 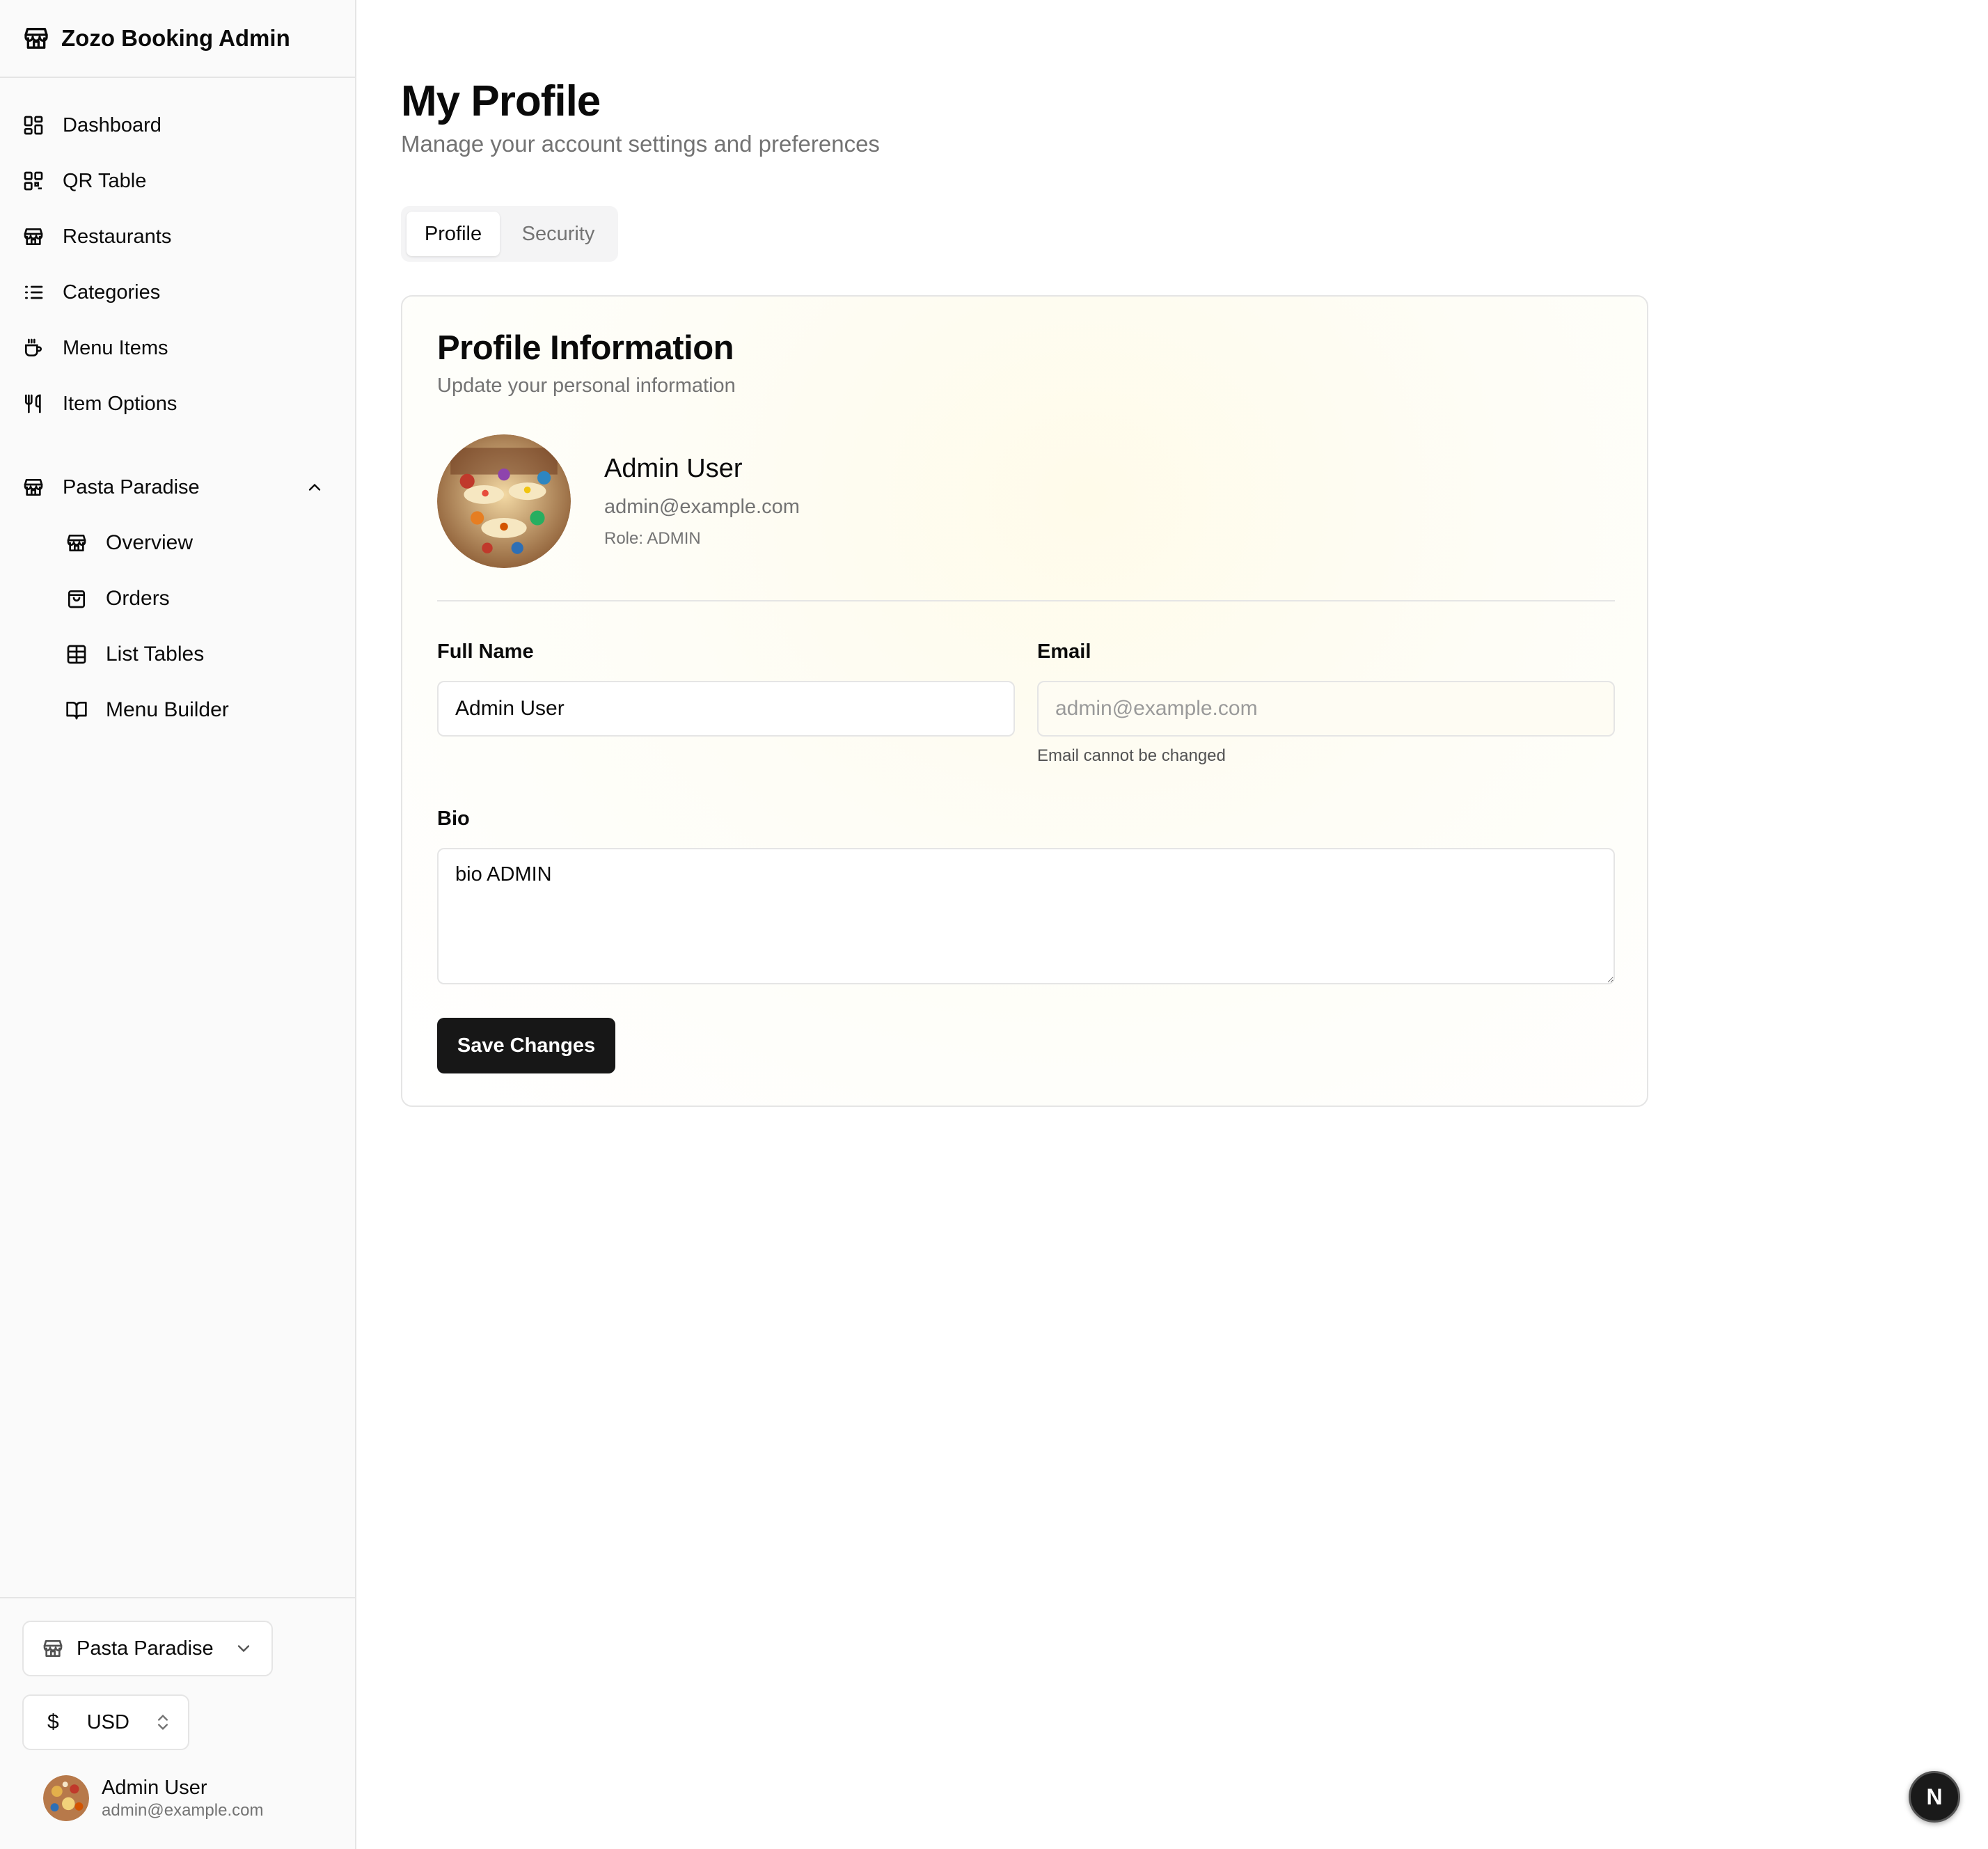 What do you see at coordinates (183, 1810) in the screenshot?
I see `user-email: admin@example.com` at bounding box center [183, 1810].